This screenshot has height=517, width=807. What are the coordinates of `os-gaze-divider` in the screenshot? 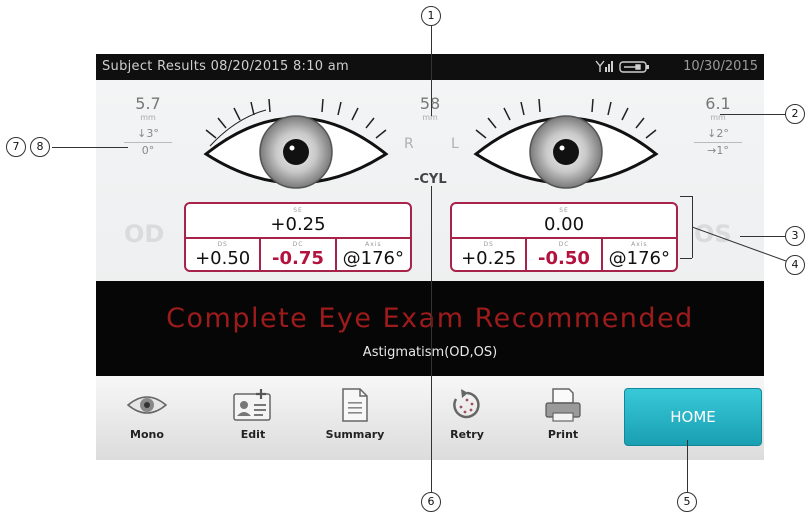 It's located at (718, 142).